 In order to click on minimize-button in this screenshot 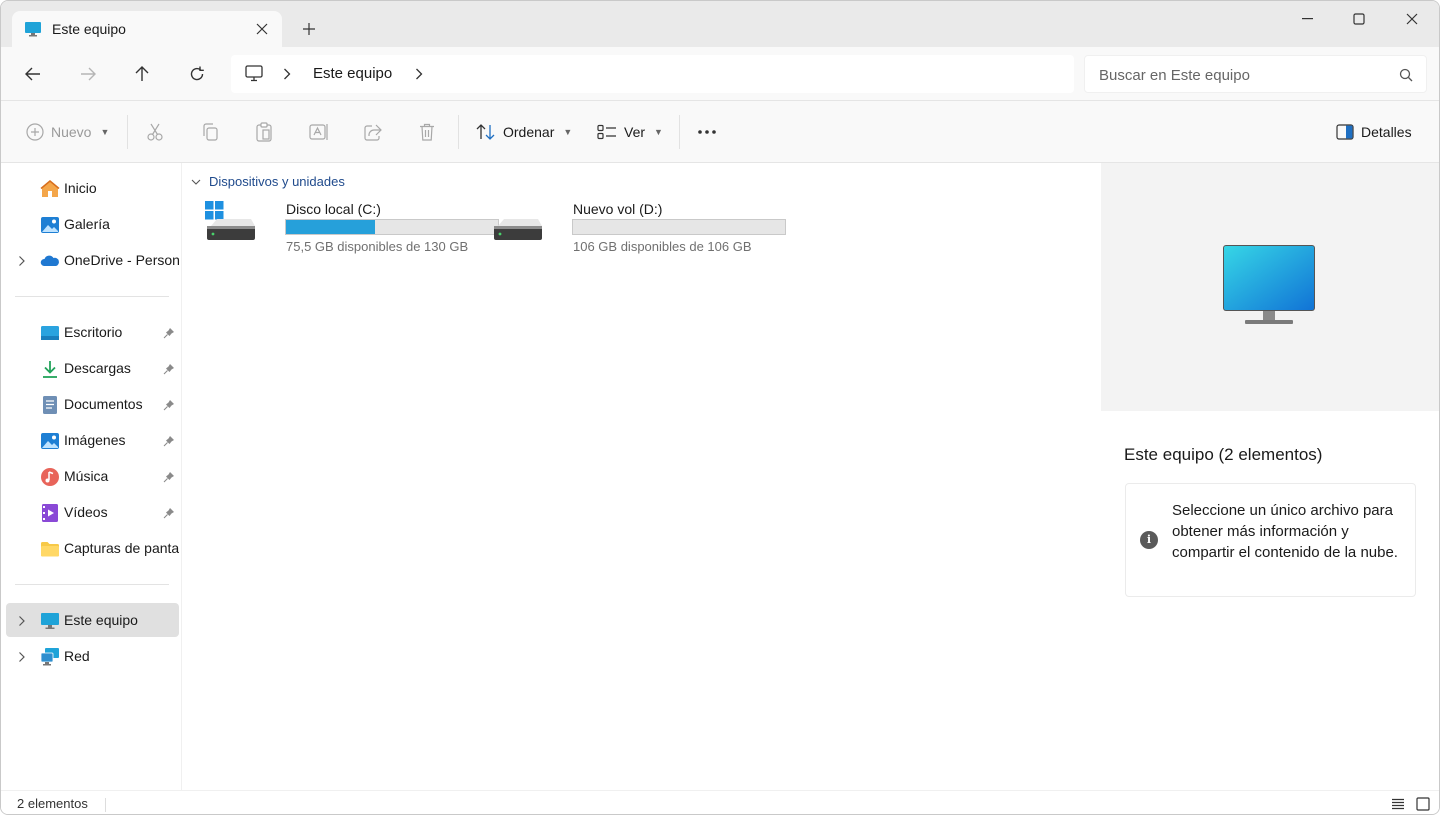, I will do `click(1308, 19)`.